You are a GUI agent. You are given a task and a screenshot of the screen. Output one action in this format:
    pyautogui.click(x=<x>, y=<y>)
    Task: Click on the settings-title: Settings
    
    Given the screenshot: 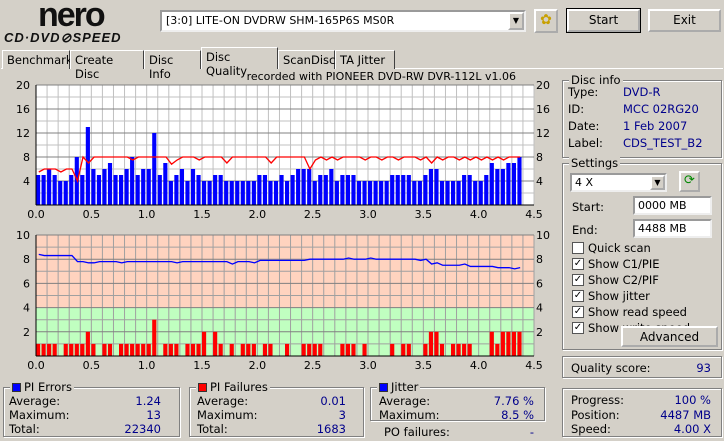 What is the action you would take?
    pyautogui.click(x=595, y=163)
    